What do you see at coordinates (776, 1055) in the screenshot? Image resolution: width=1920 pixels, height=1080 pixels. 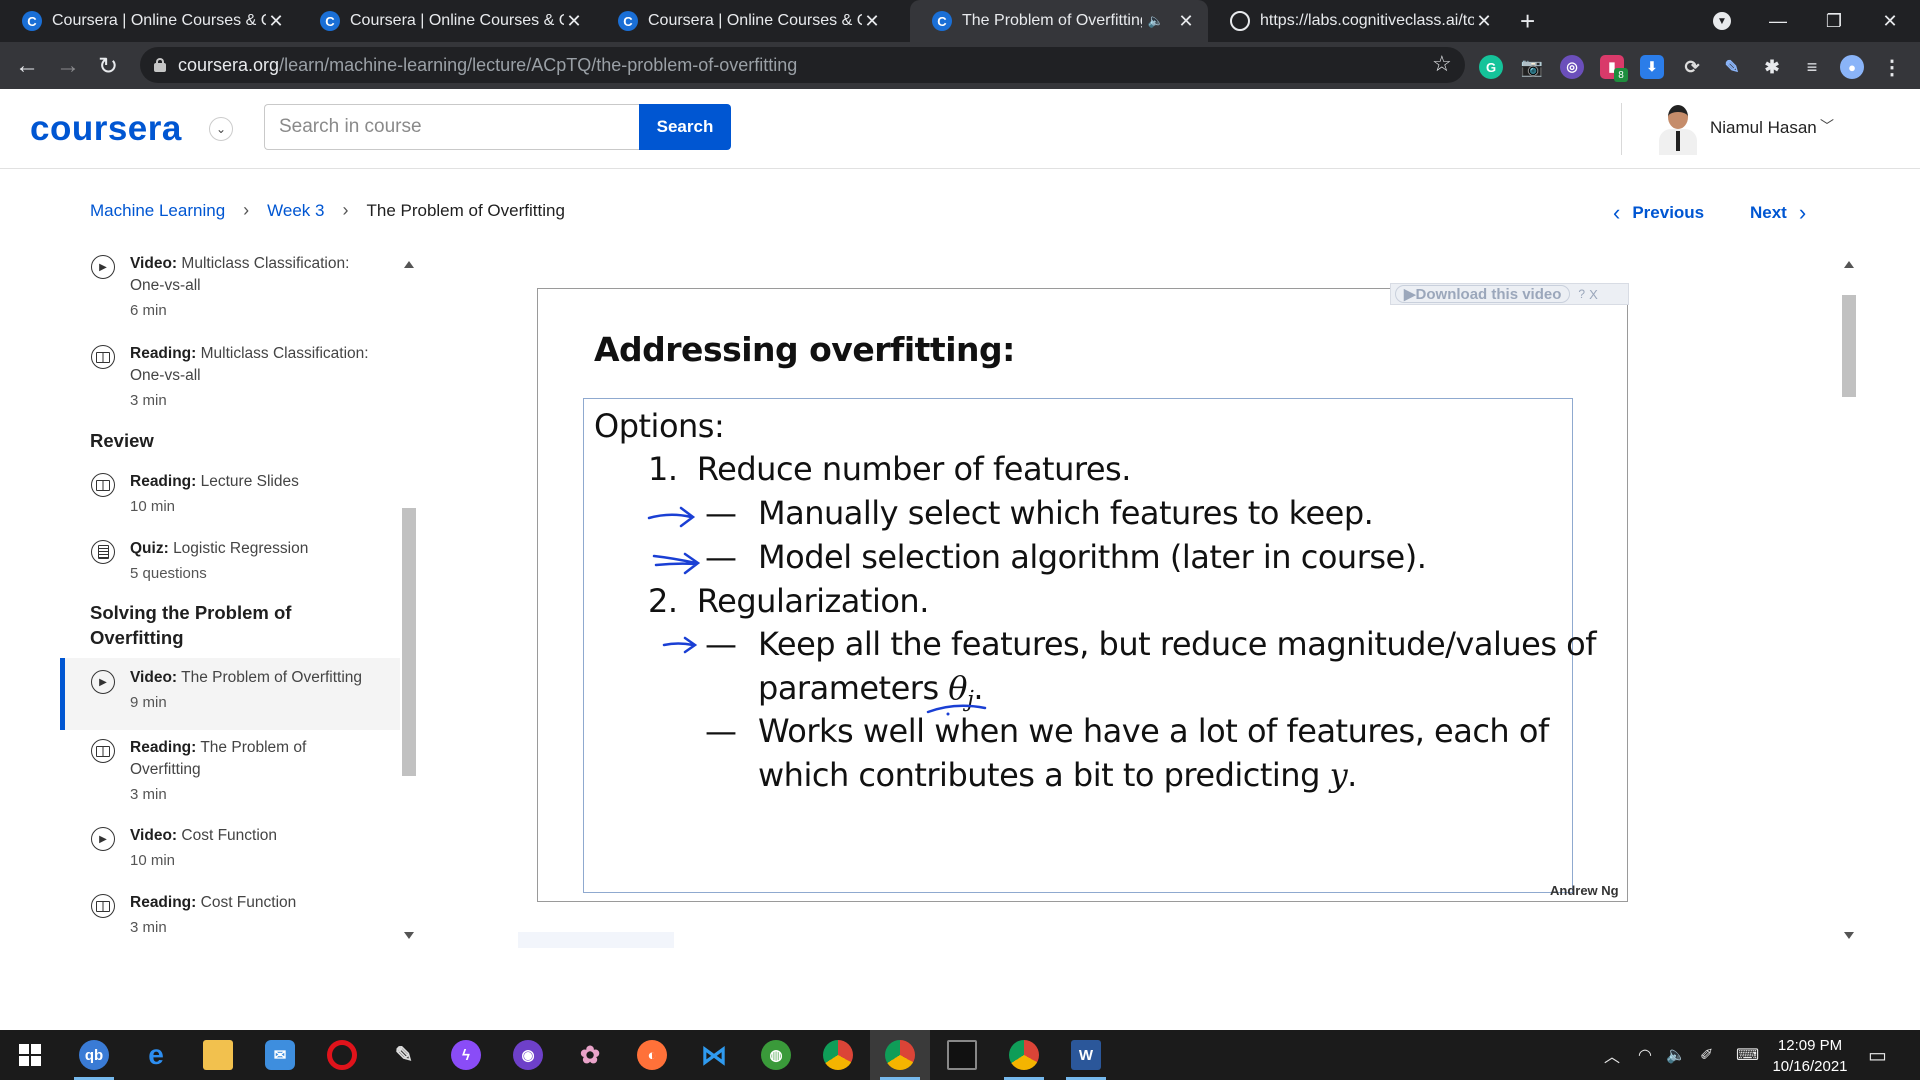 I see `map-app-icon: ◍` at bounding box center [776, 1055].